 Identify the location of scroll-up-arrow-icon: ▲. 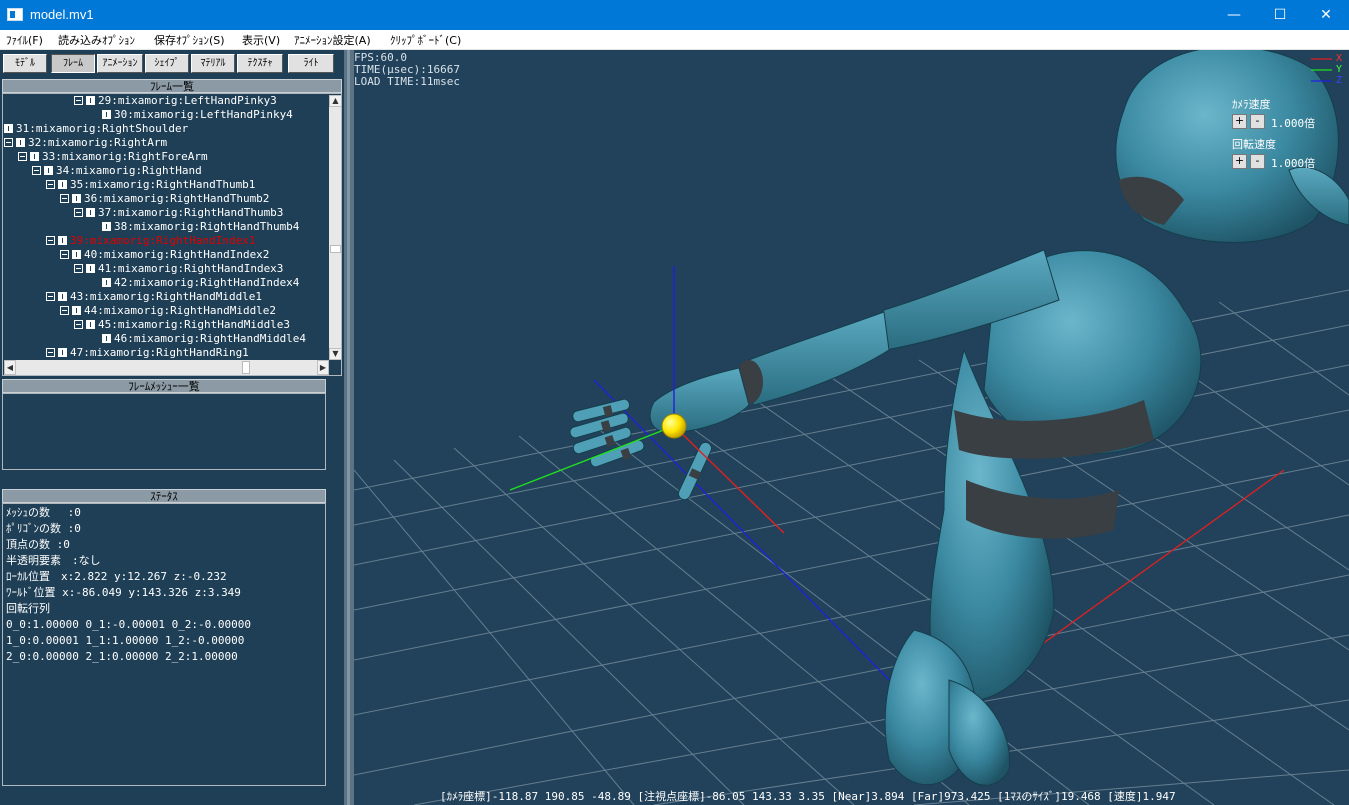
(335, 101).